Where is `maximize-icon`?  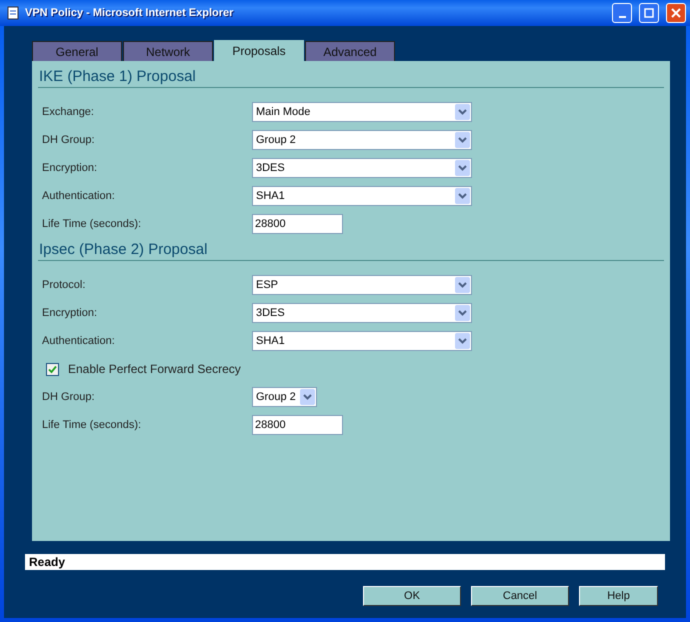
maximize-icon is located at coordinates (649, 13).